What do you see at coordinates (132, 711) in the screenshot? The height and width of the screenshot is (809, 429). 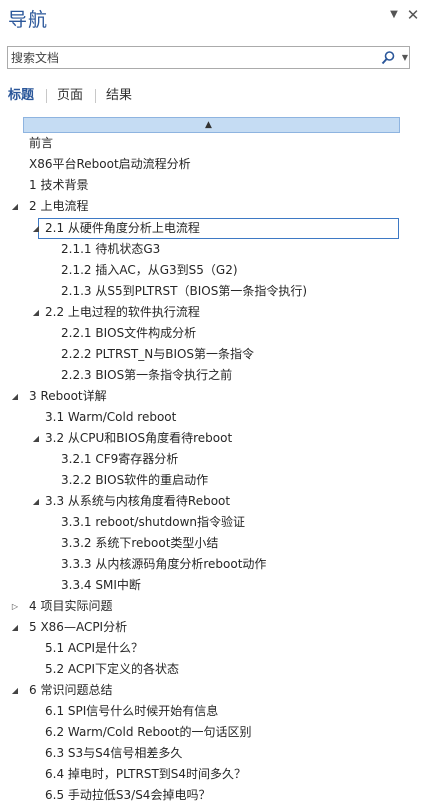 I see `outline-item-label: 6.1 SPI信号什么时候开始有信息` at bounding box center [132, 711].